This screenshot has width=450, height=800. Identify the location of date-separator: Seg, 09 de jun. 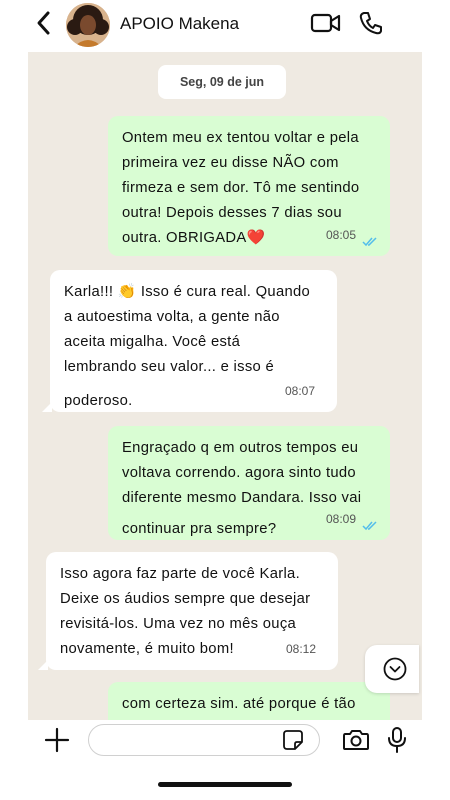
(222, 82).